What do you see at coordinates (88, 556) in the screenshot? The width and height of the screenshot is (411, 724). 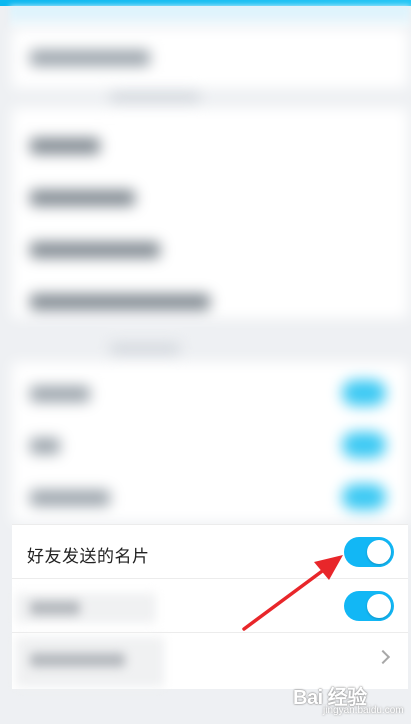 I see `setting-row-label: 好友发送的名片` at bounding box center [88, 556].